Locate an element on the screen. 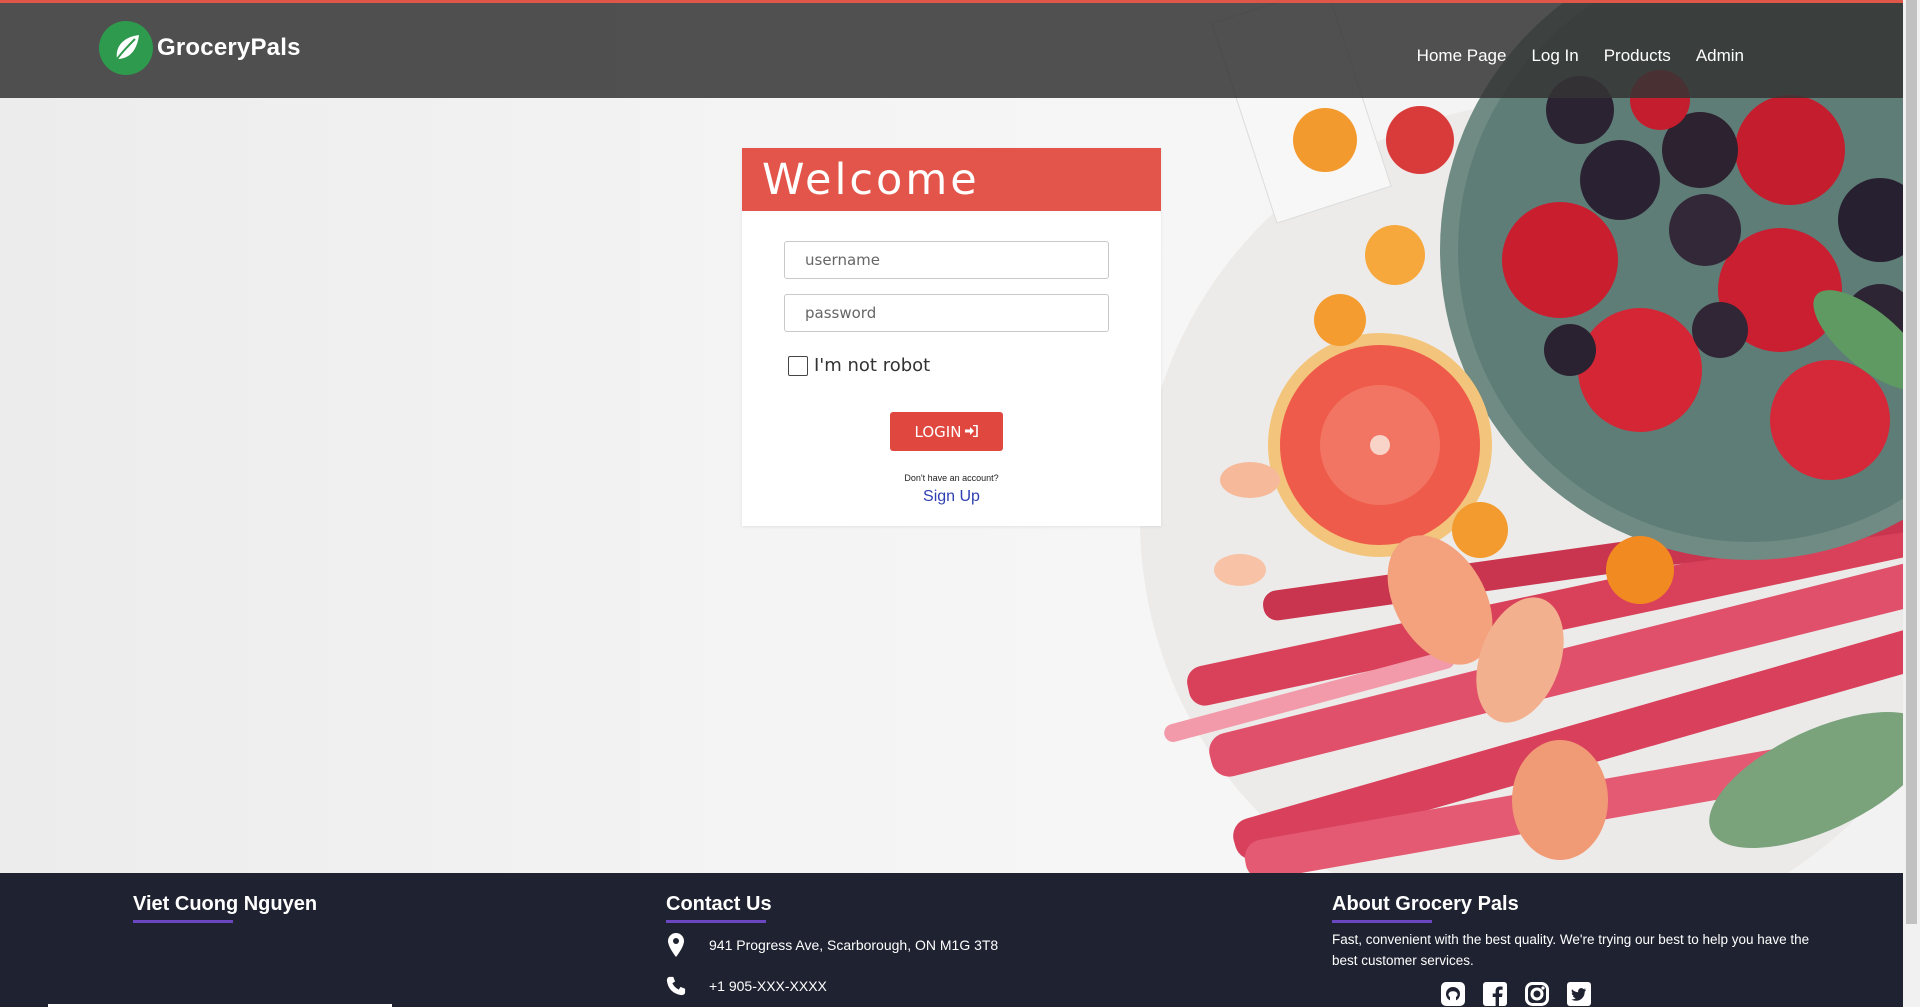 This screenshot has width=1920, height=1007. footer-title-contact: Contact Us is located at coordinates (719, 908).